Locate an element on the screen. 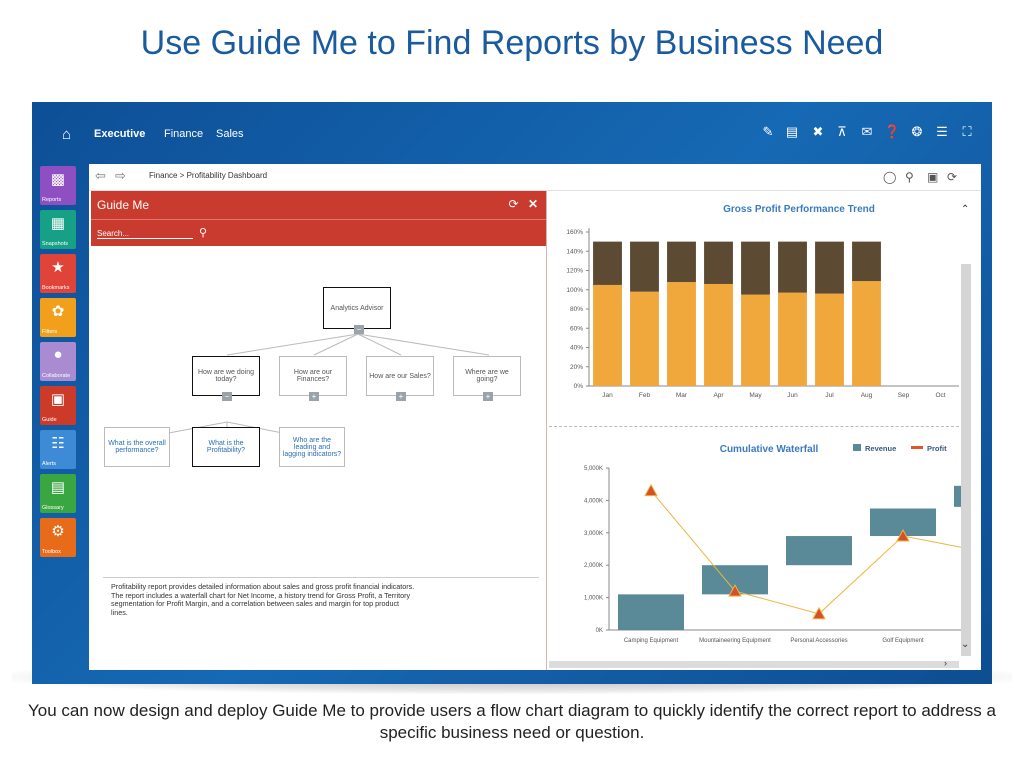  scroll-right-icon: › is located at coordinates (945, 663).